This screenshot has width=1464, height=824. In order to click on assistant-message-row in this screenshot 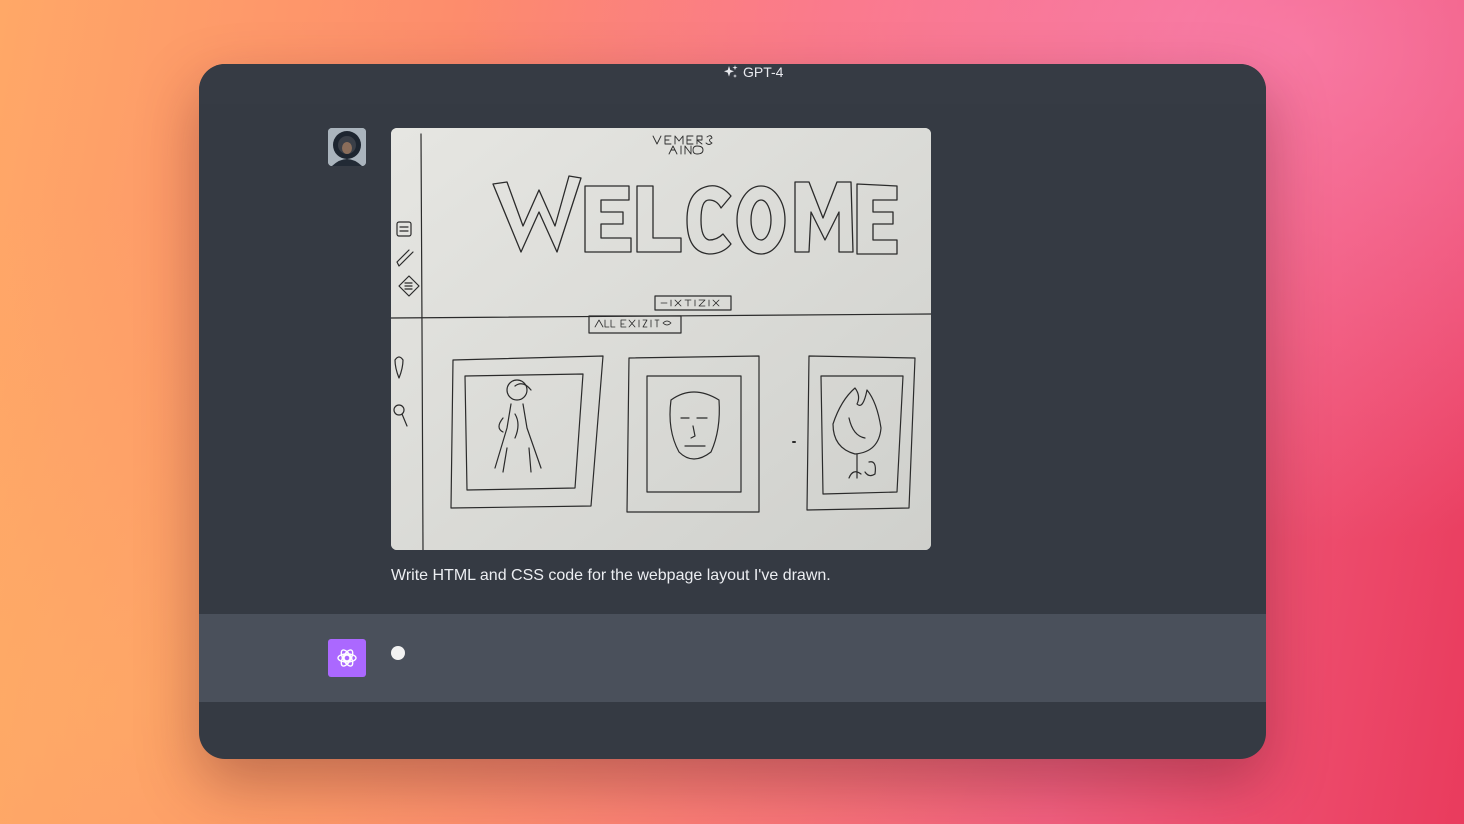, I will do `click(732, 658)`.